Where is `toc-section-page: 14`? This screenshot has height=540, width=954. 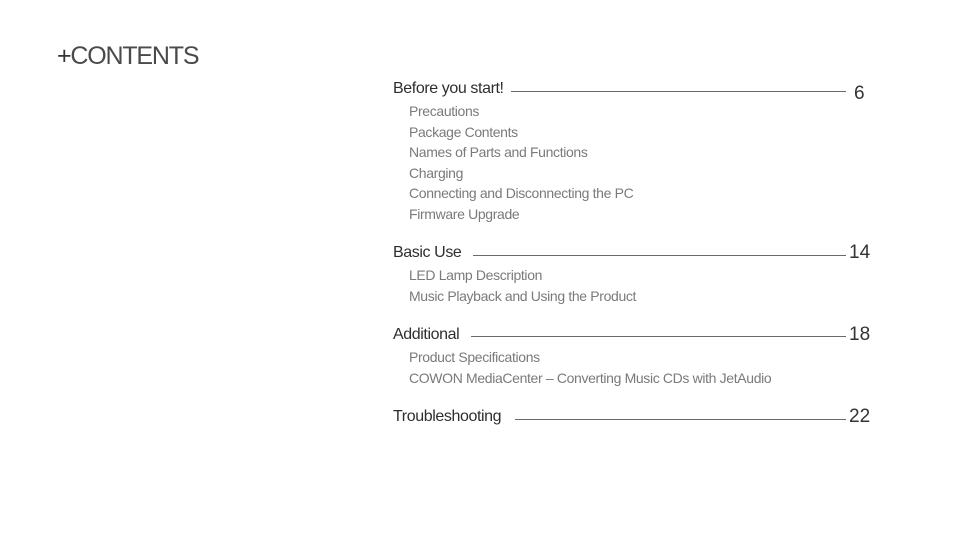 toc-section-page: 14 is located at coordinates (859, 253).